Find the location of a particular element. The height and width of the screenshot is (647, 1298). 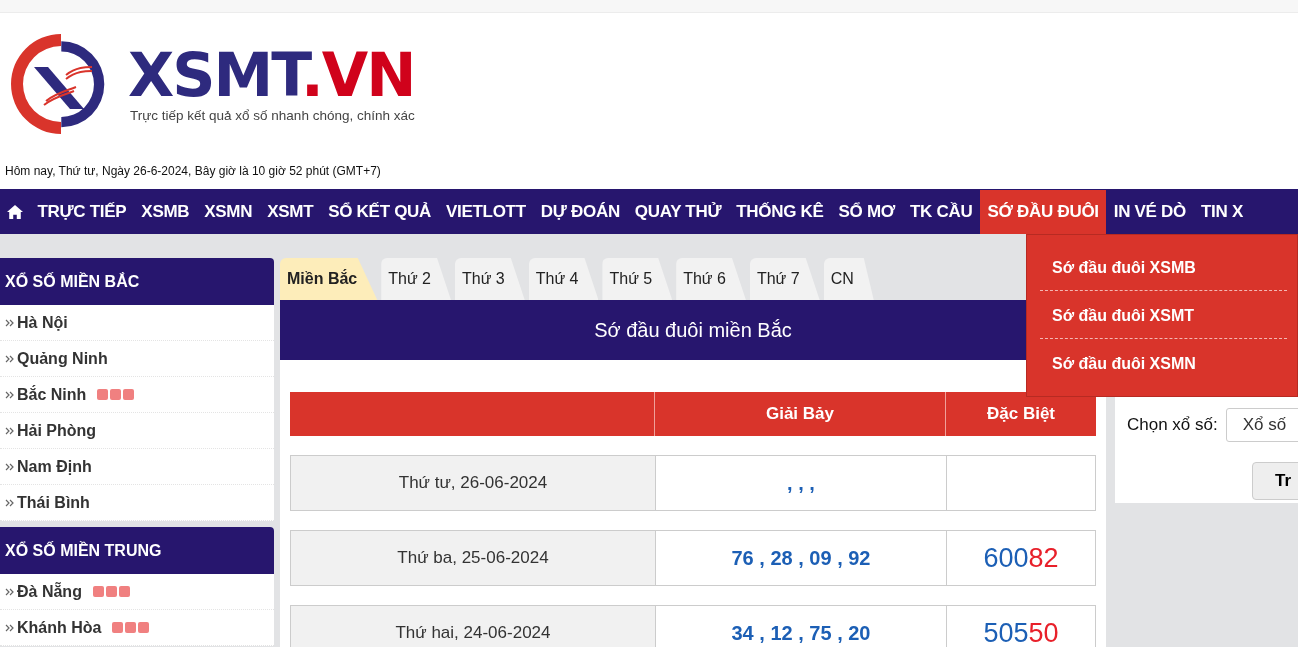

nav-link: QUAY THỬ is located at coordinates (678, 212).